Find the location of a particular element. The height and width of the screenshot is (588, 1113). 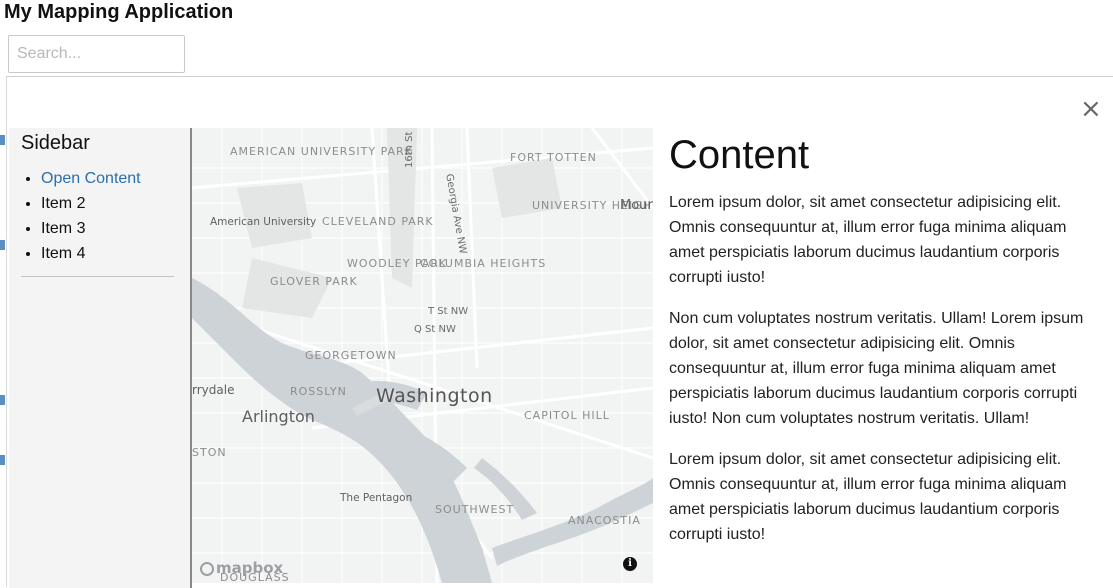

label-georgetown: GEORGETOWN is located at coordinates (351, 355).